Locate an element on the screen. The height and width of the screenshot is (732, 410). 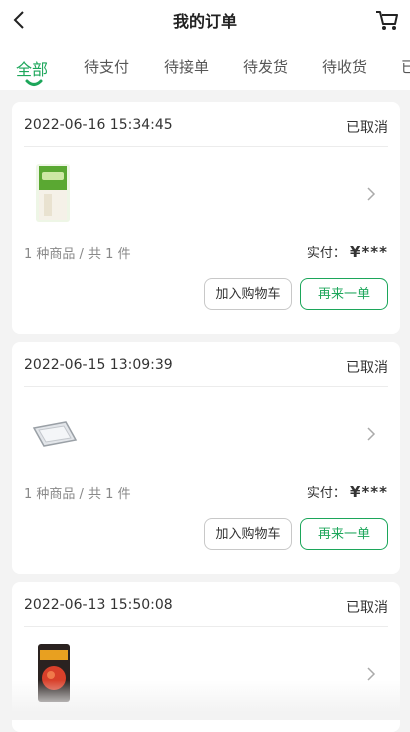
tab-pending-payment: 待支付 is located at coordinates (106, 66).